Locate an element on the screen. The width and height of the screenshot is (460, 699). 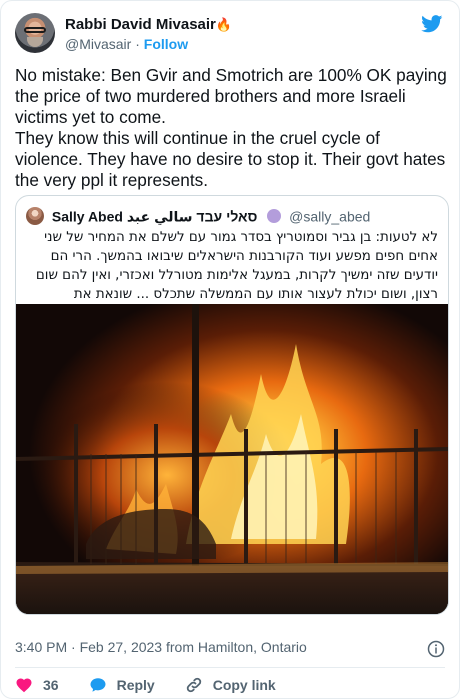
author-name-block: Rabbi David Mivasair🔥 @Mivasair · Follow is located at coordinates (148, 34).